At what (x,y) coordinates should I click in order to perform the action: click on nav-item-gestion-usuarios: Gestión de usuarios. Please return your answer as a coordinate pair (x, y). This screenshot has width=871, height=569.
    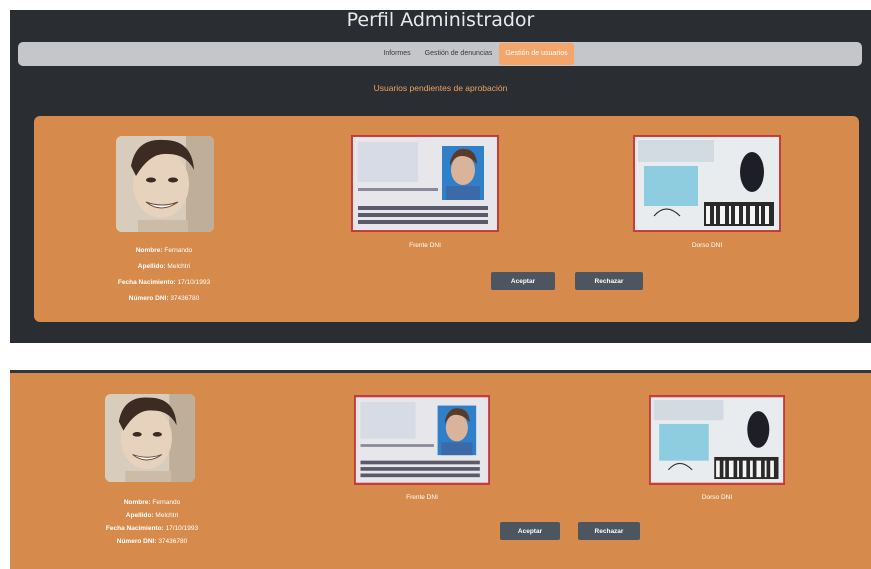
    Looking at the image, I should click on (536, 54).